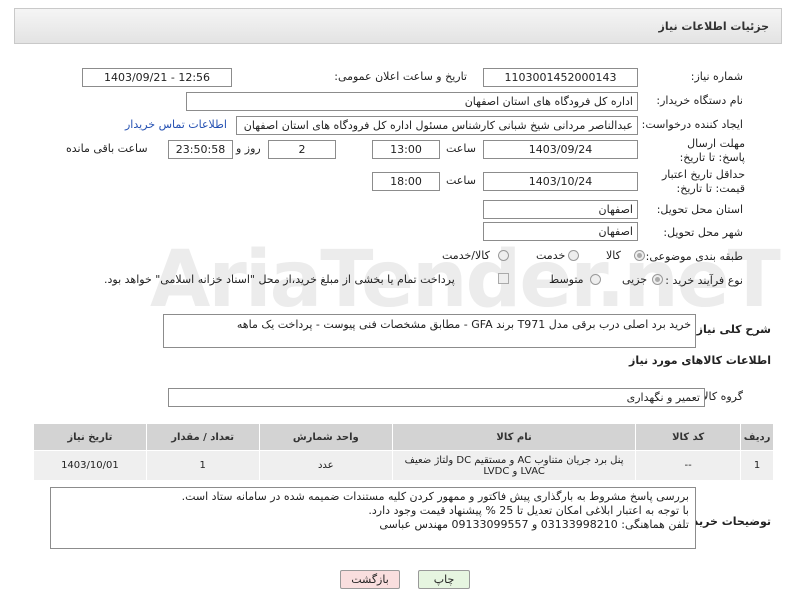  I want to click on category-service-radio, so click(573, 255).